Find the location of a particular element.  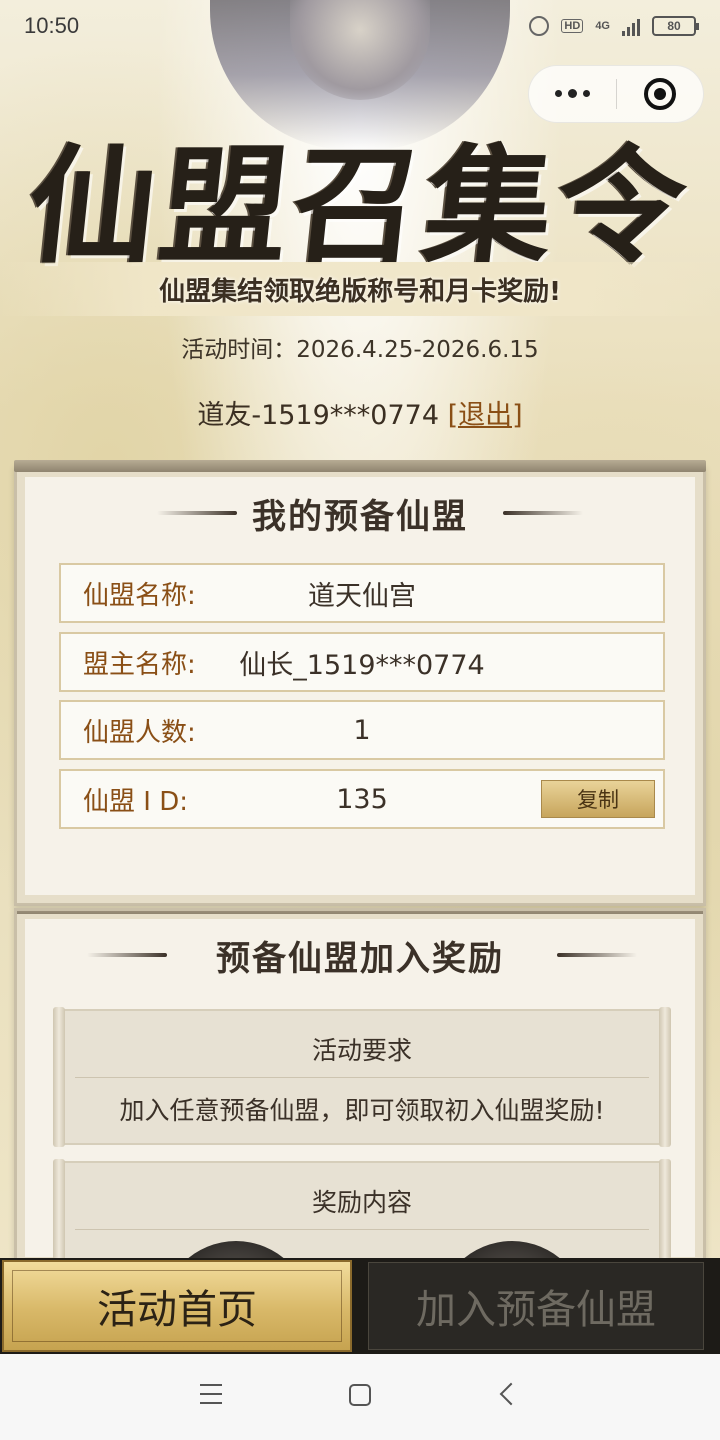

menu-icon is located at coordinates (211, 1394).